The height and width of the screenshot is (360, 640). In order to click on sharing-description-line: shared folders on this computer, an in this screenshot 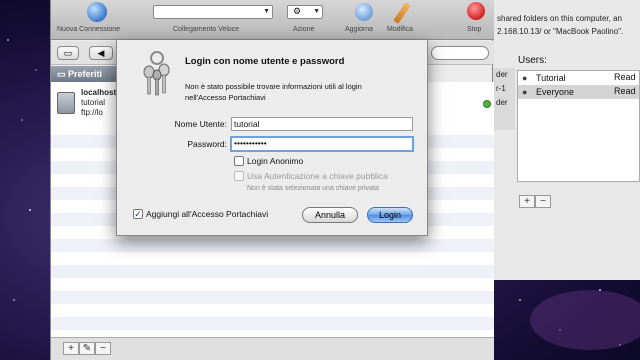, I will do `click(559, 18)`.